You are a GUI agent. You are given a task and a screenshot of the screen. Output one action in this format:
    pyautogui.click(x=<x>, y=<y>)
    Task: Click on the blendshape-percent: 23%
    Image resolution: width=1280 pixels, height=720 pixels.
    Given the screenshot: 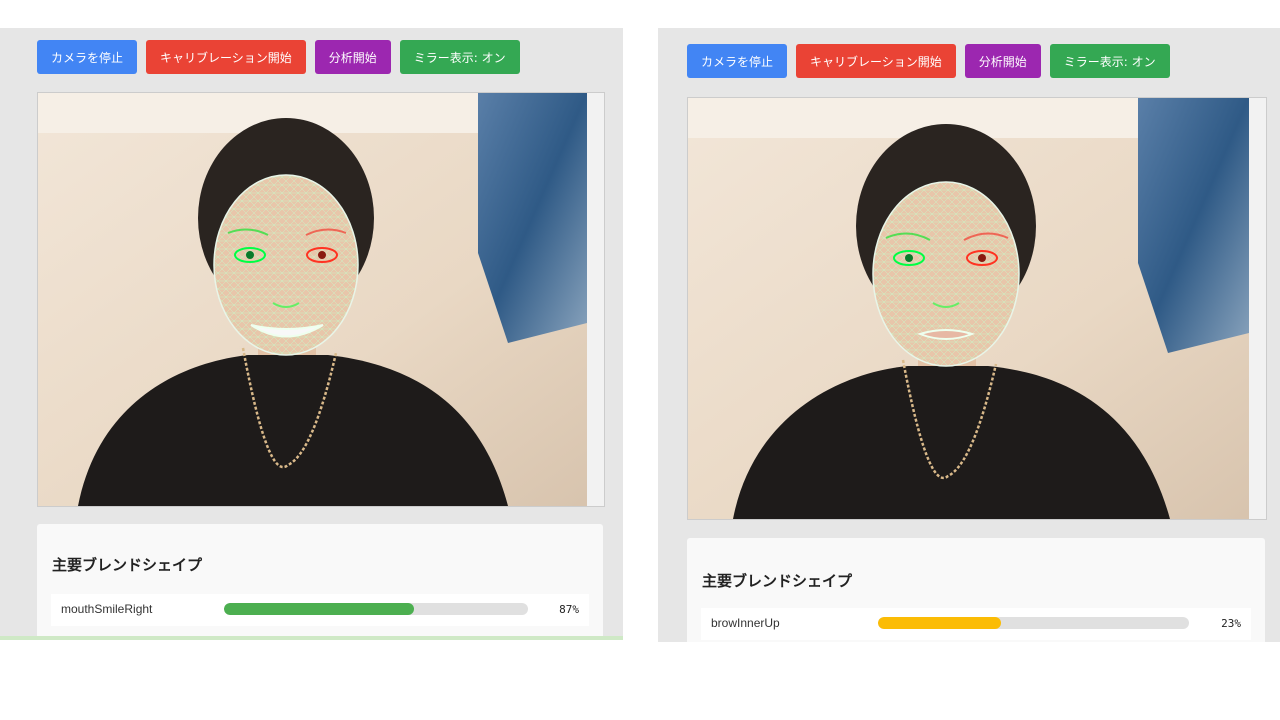 What is the action you would take?
    pyautogui.click(x=1231, y=623)
    